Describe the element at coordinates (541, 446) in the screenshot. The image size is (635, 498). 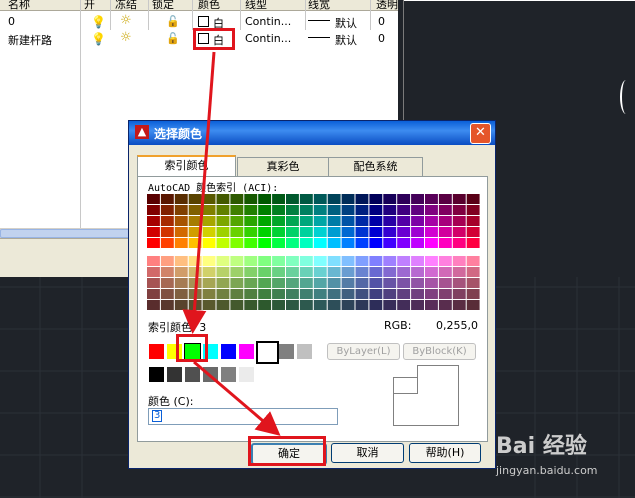
I see `watermark-brand: Bai 经验` at that location.